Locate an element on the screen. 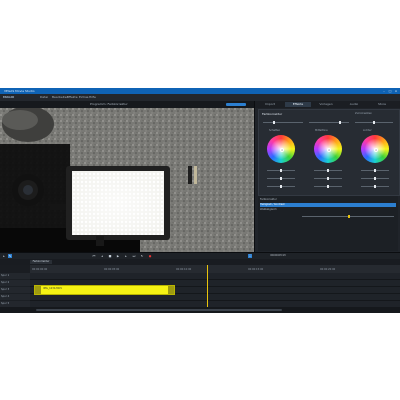  tab-import: Import is located at coordinates (270, 104).